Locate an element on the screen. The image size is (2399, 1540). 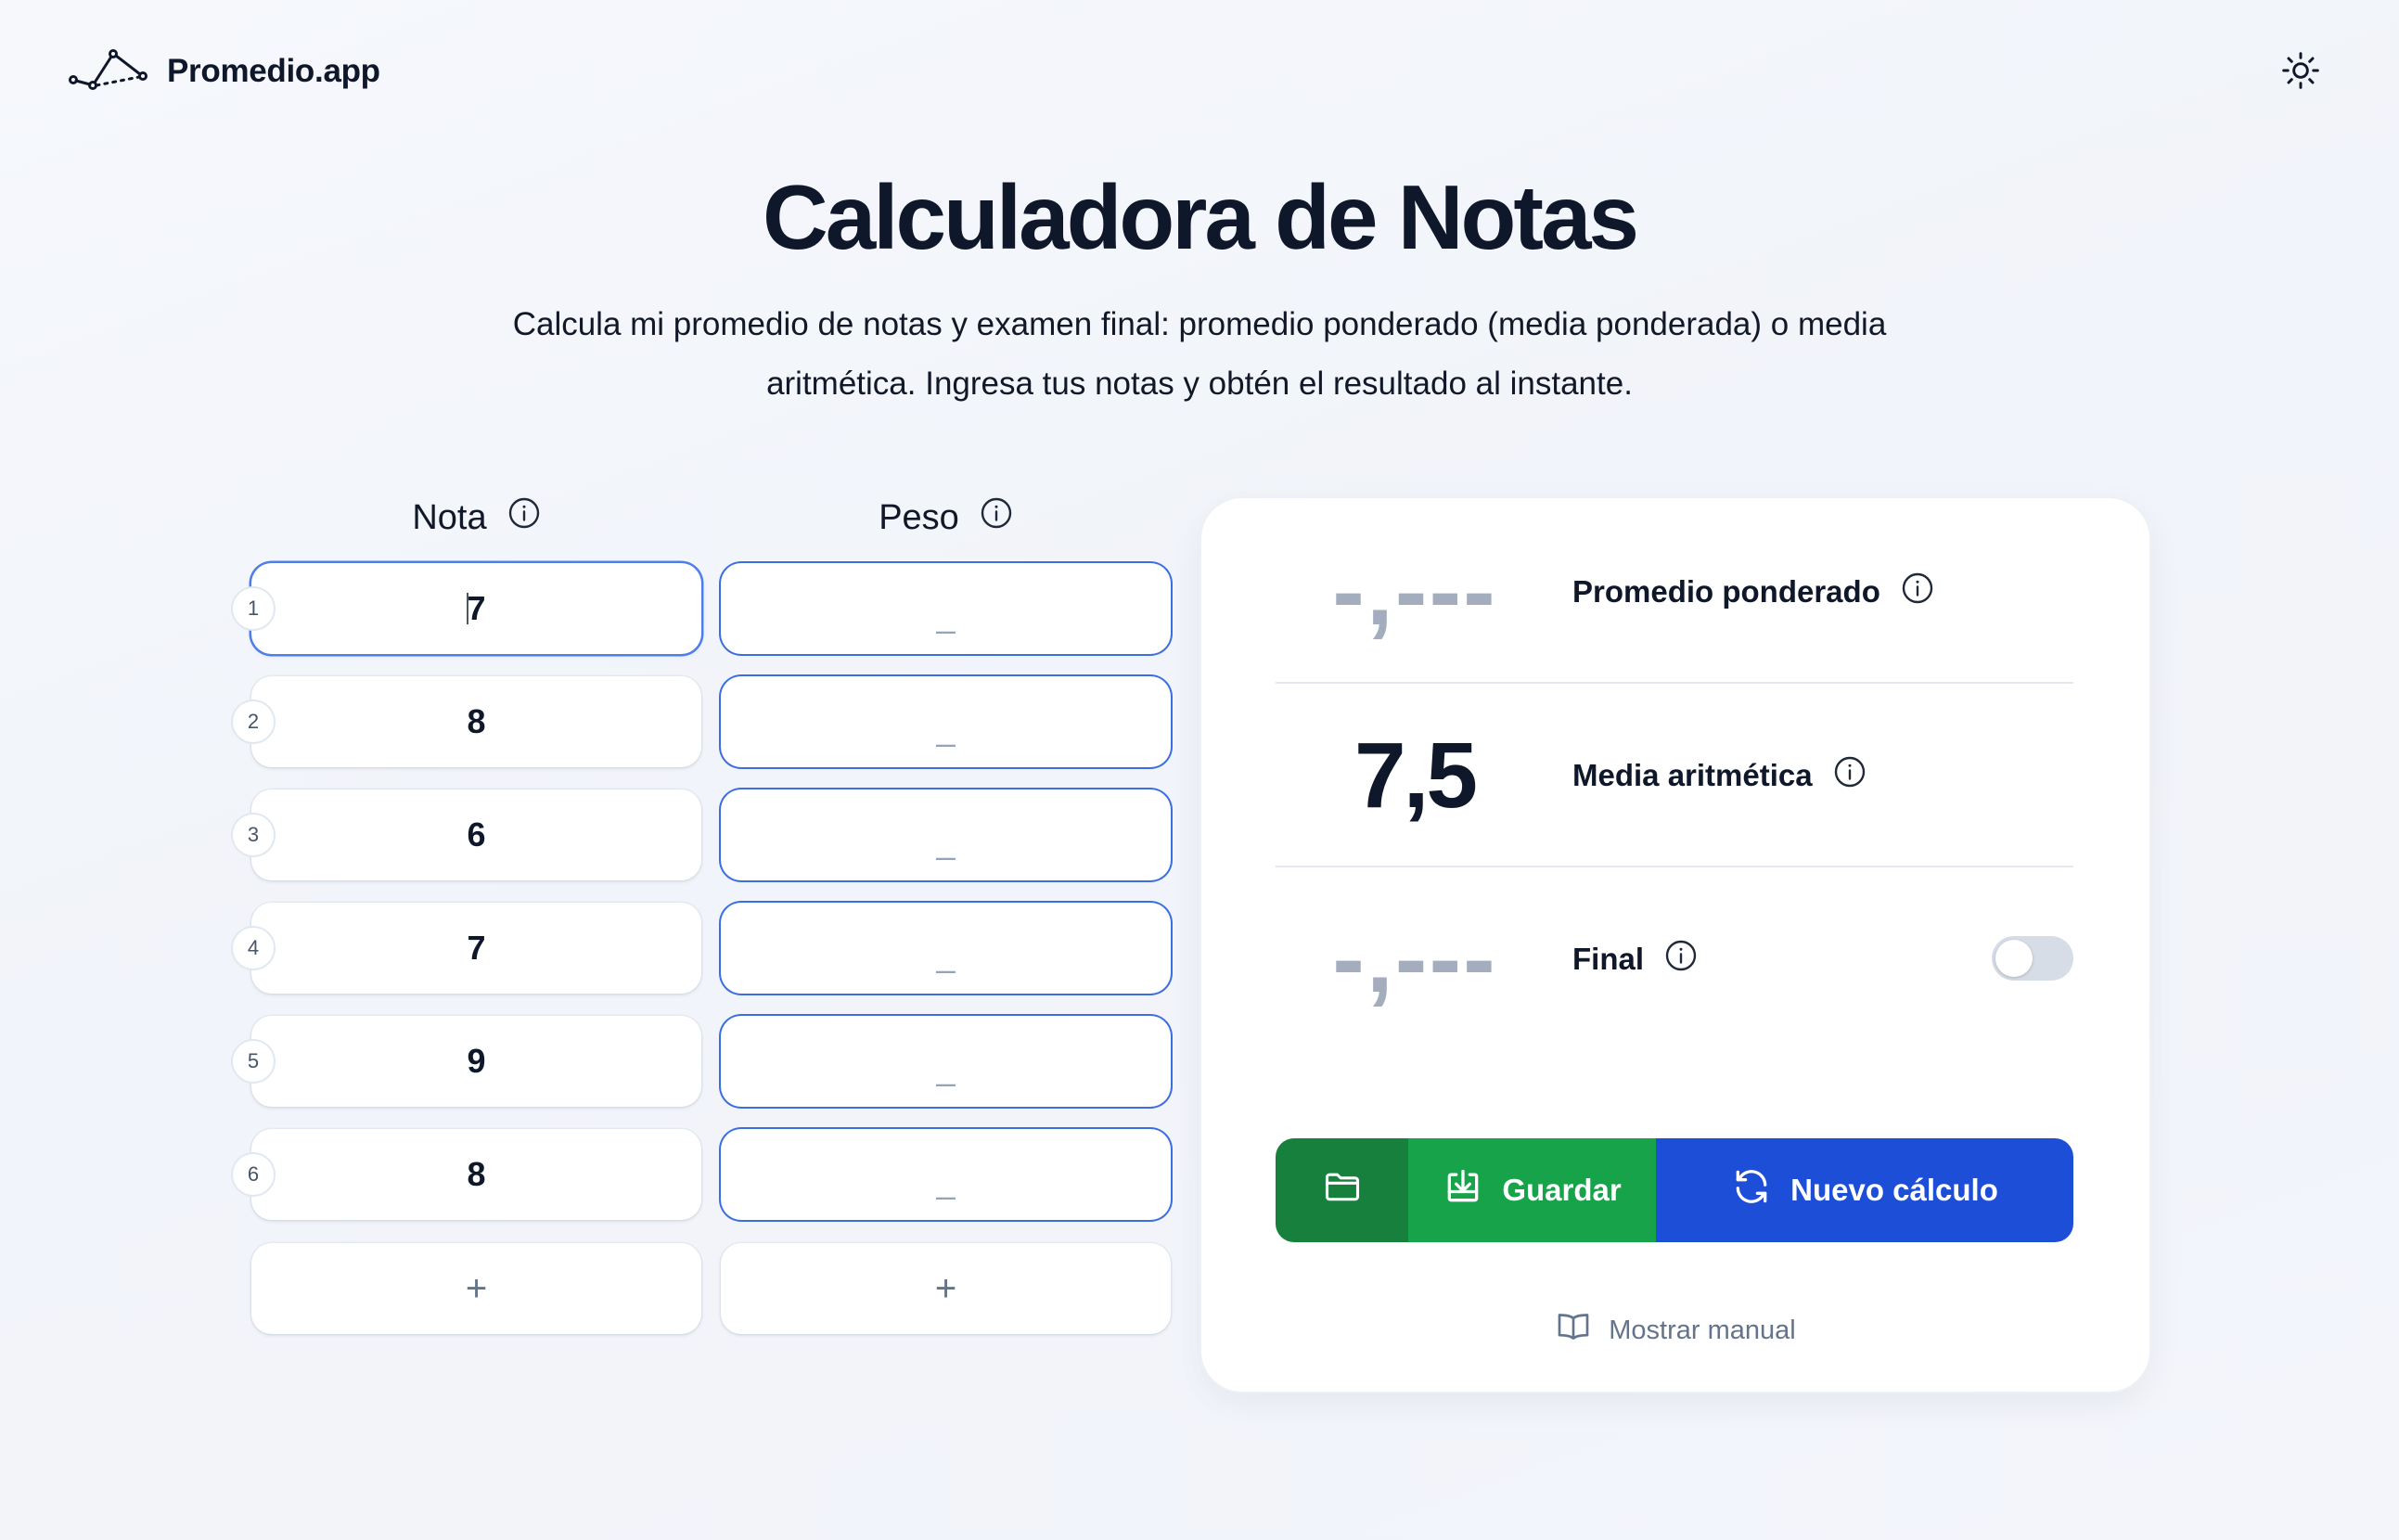
weighted-average-label: Promedio ponderado is located at coordinates (1726, 591).